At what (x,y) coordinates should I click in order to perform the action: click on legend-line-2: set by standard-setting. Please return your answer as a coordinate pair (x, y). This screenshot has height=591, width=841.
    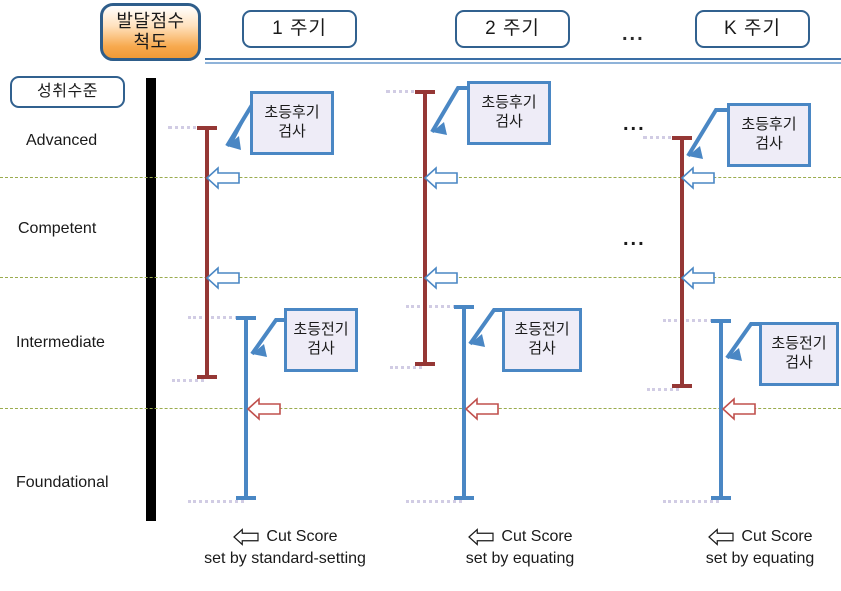
    Looking at the image, I should click on (285, 558).